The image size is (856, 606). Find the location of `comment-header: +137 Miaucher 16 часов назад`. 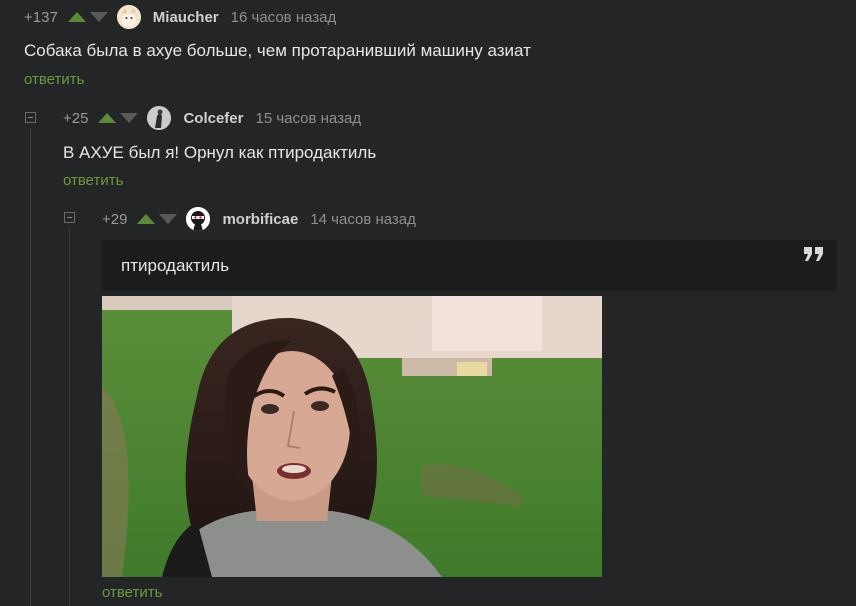

comment-header: +137 Miaucher 16 часов назад is located at coordinates (180, 17).